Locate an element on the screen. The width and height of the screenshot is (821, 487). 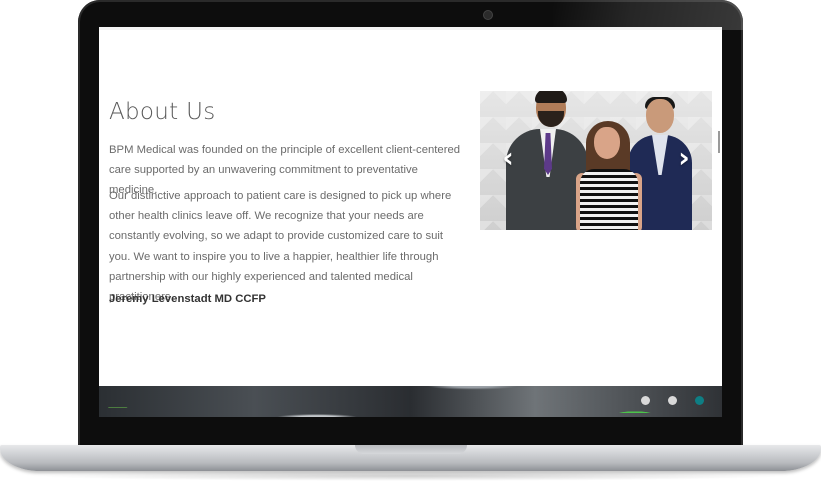
chevron-right-icon: › is located at coordinates (684, 158).